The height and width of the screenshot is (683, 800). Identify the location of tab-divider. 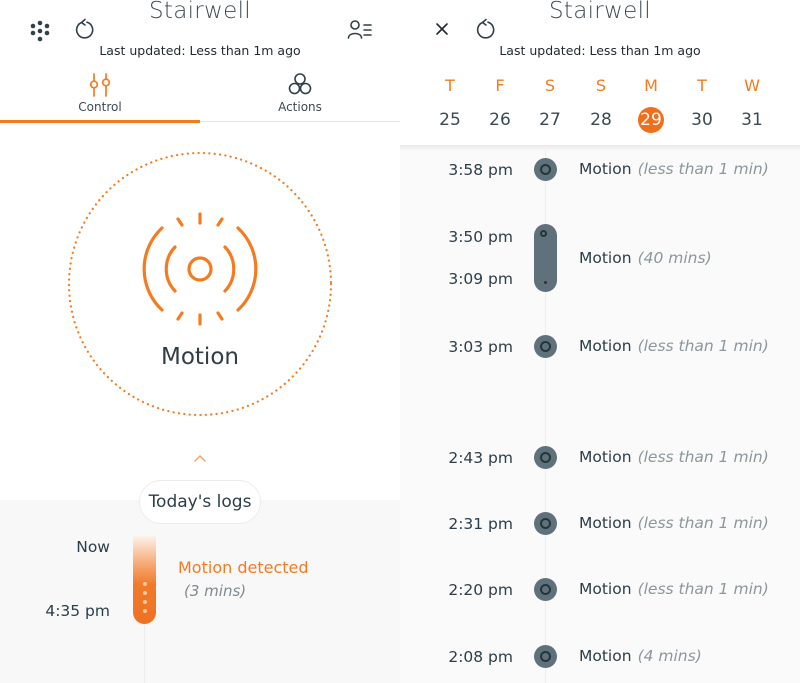
(300, 121).